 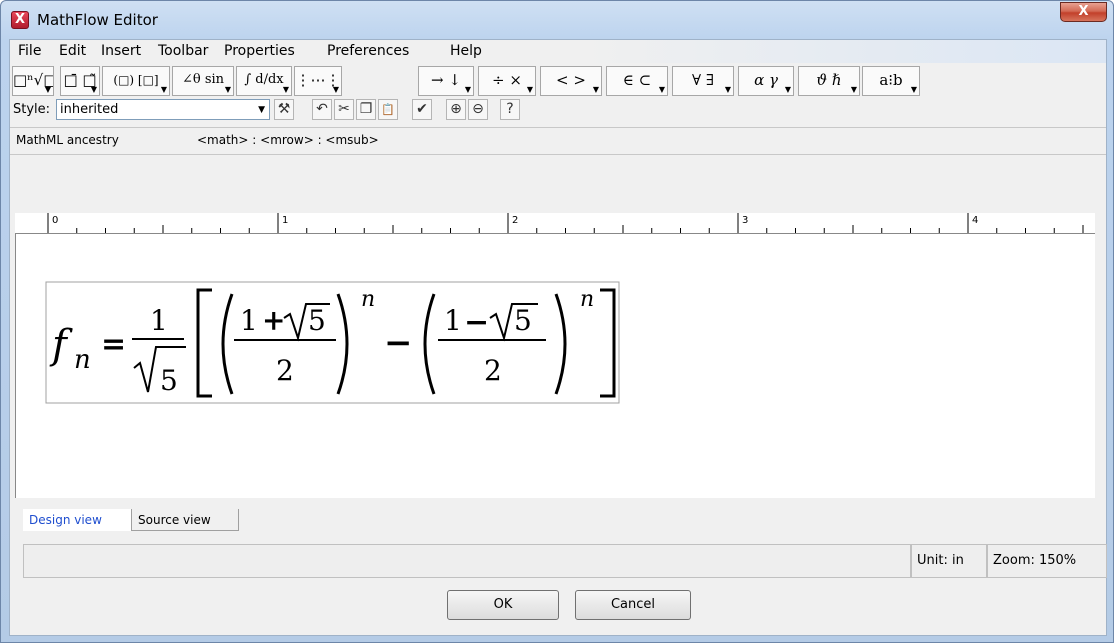 I want to click on menu-edit: Edit, so click(x=72, y=51).